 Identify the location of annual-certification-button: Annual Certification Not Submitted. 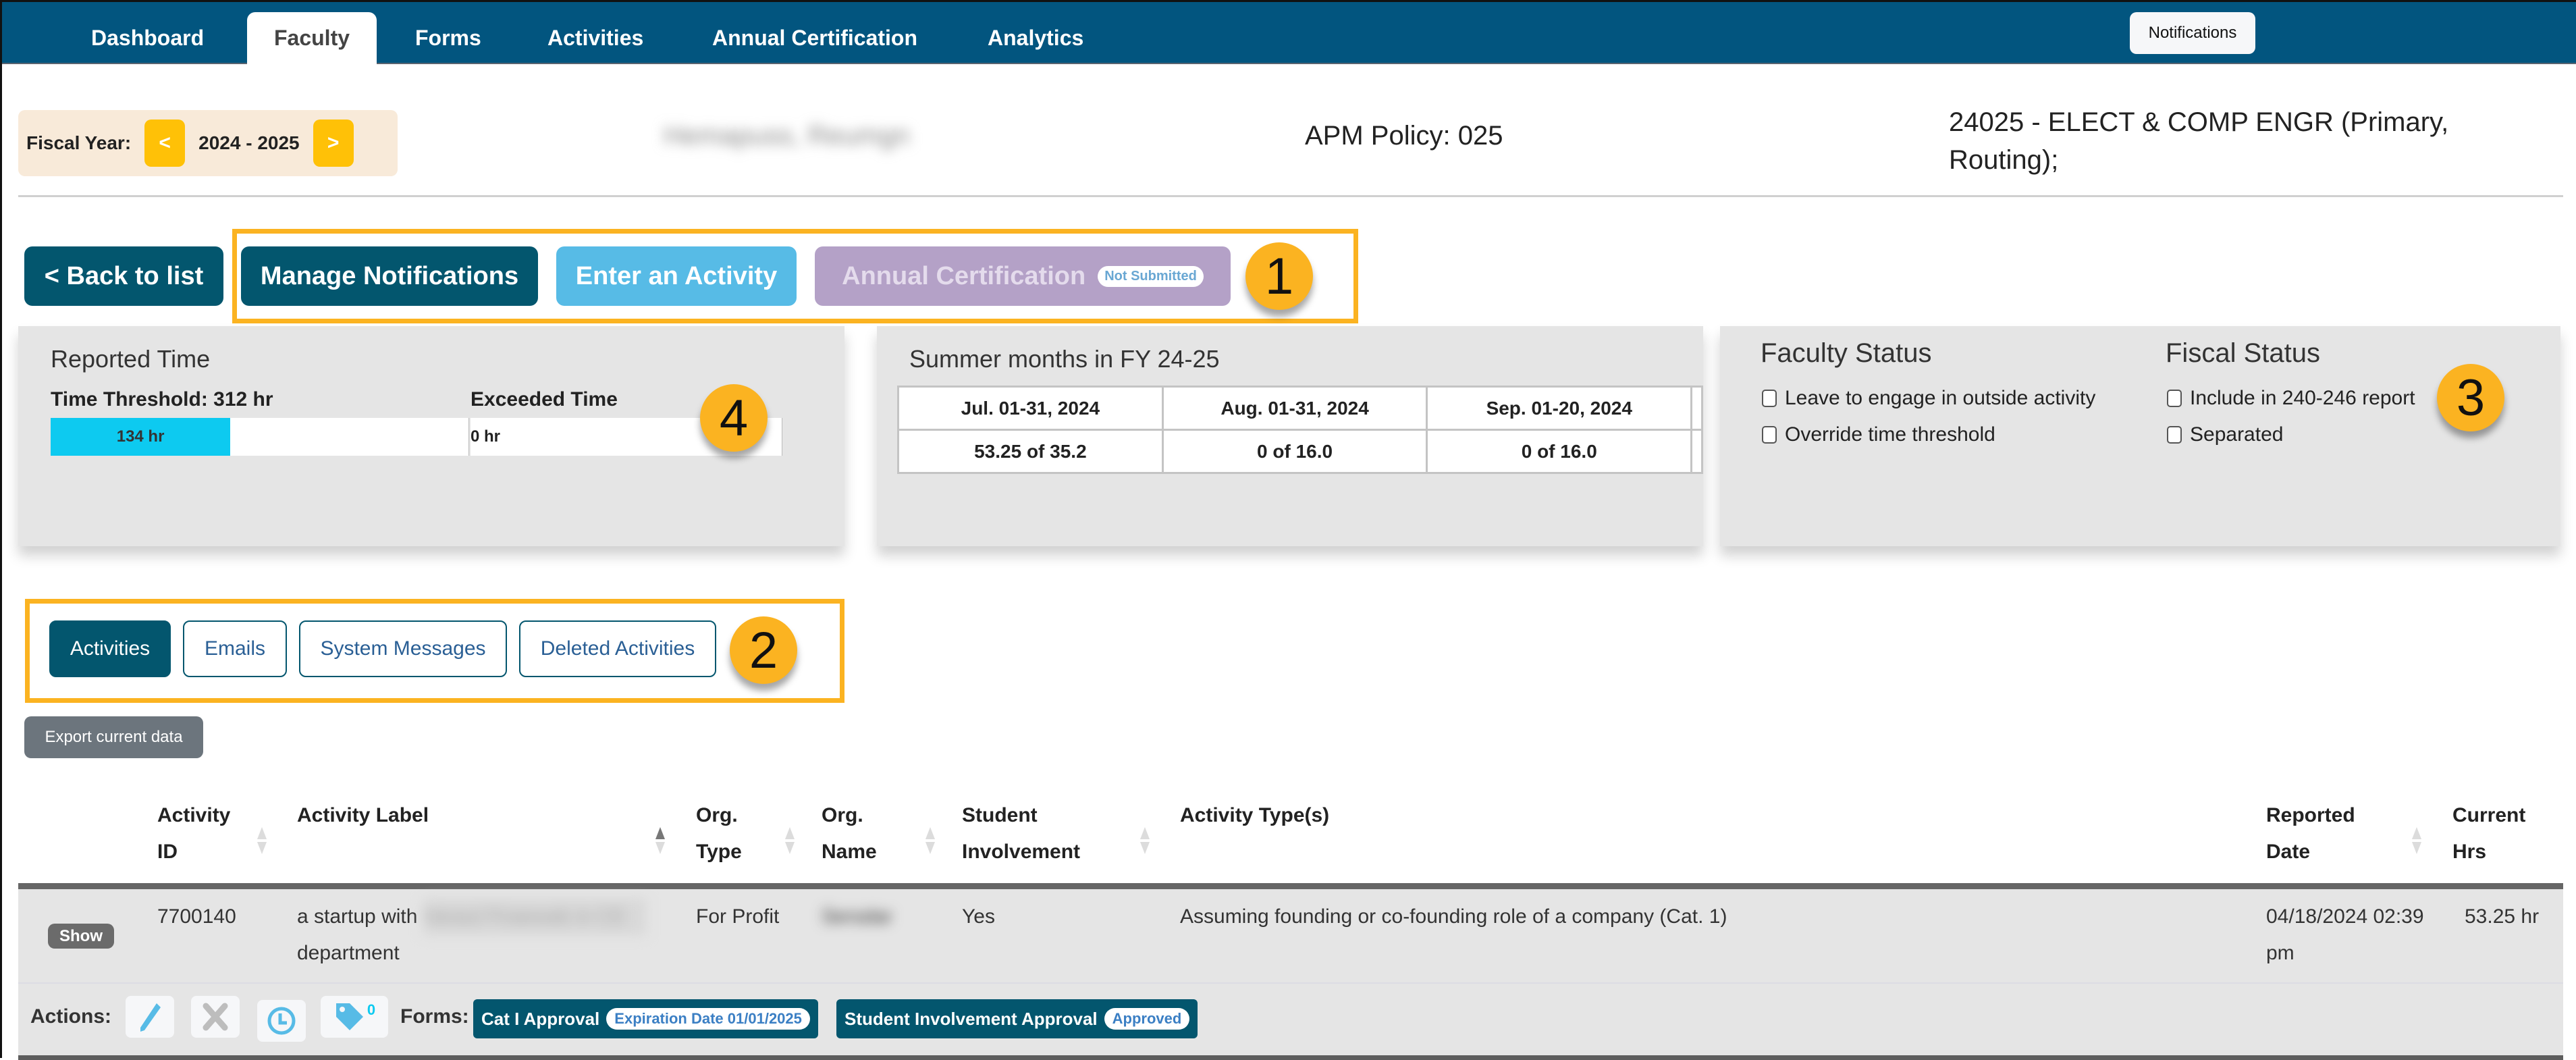
(1023, 276).